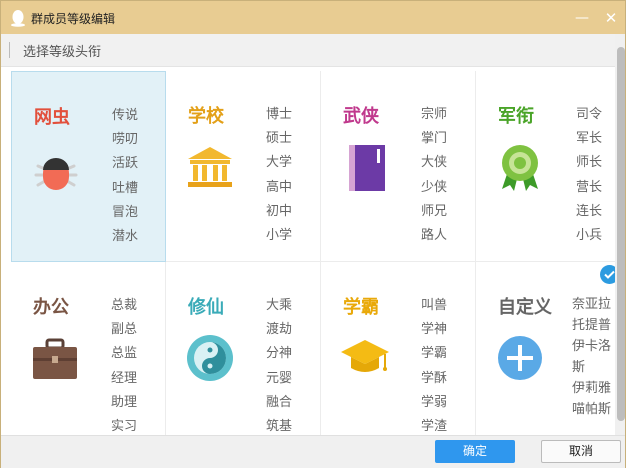 The height and width of the screenshot is (468, 626). I want to click on level-item: 吐槽, so click(125, 188).